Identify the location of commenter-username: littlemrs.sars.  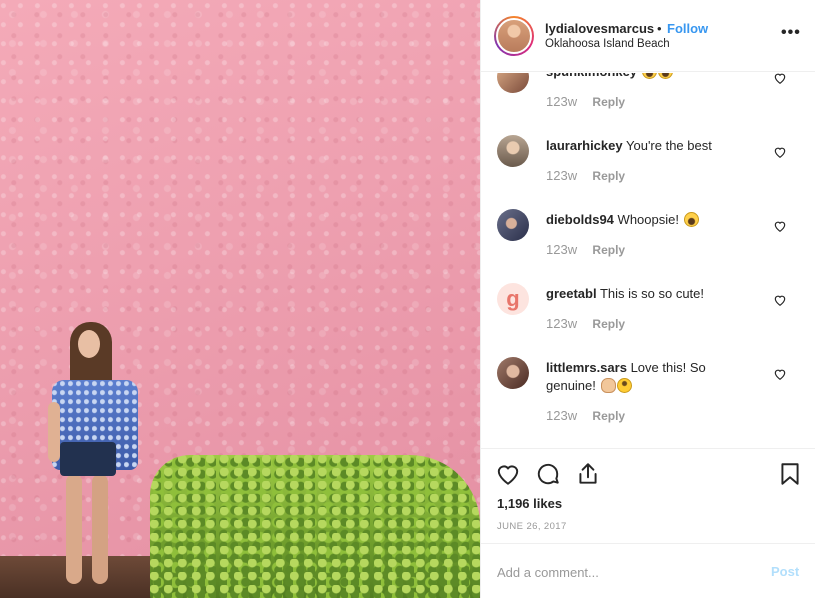
(586, 367).